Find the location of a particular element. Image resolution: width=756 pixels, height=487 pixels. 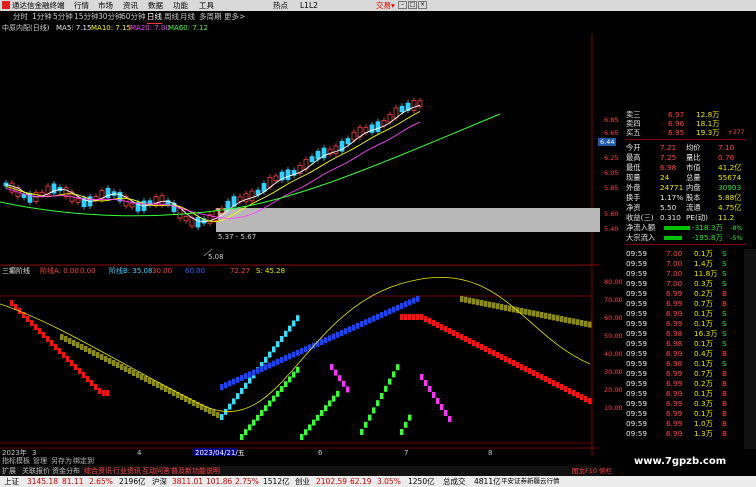

tick-row: 09:59 7.00 0.1万 S is located at coordinates (676, 253).